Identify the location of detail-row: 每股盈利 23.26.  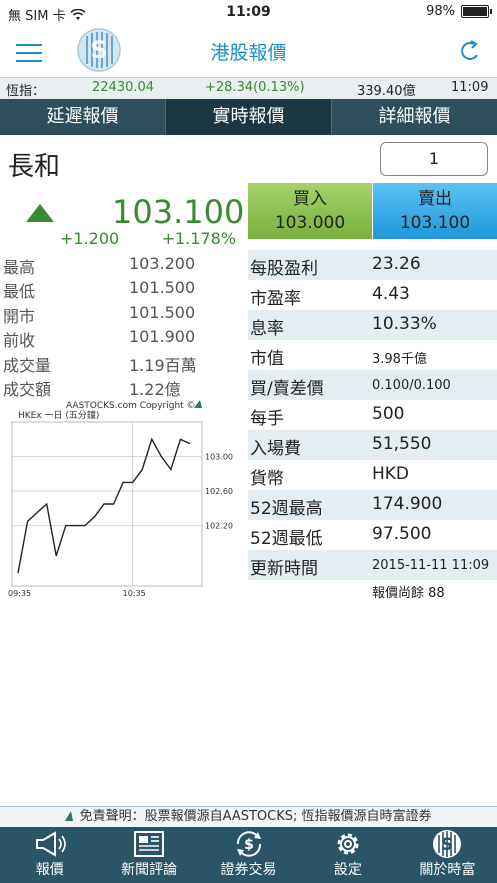
(372, 265).